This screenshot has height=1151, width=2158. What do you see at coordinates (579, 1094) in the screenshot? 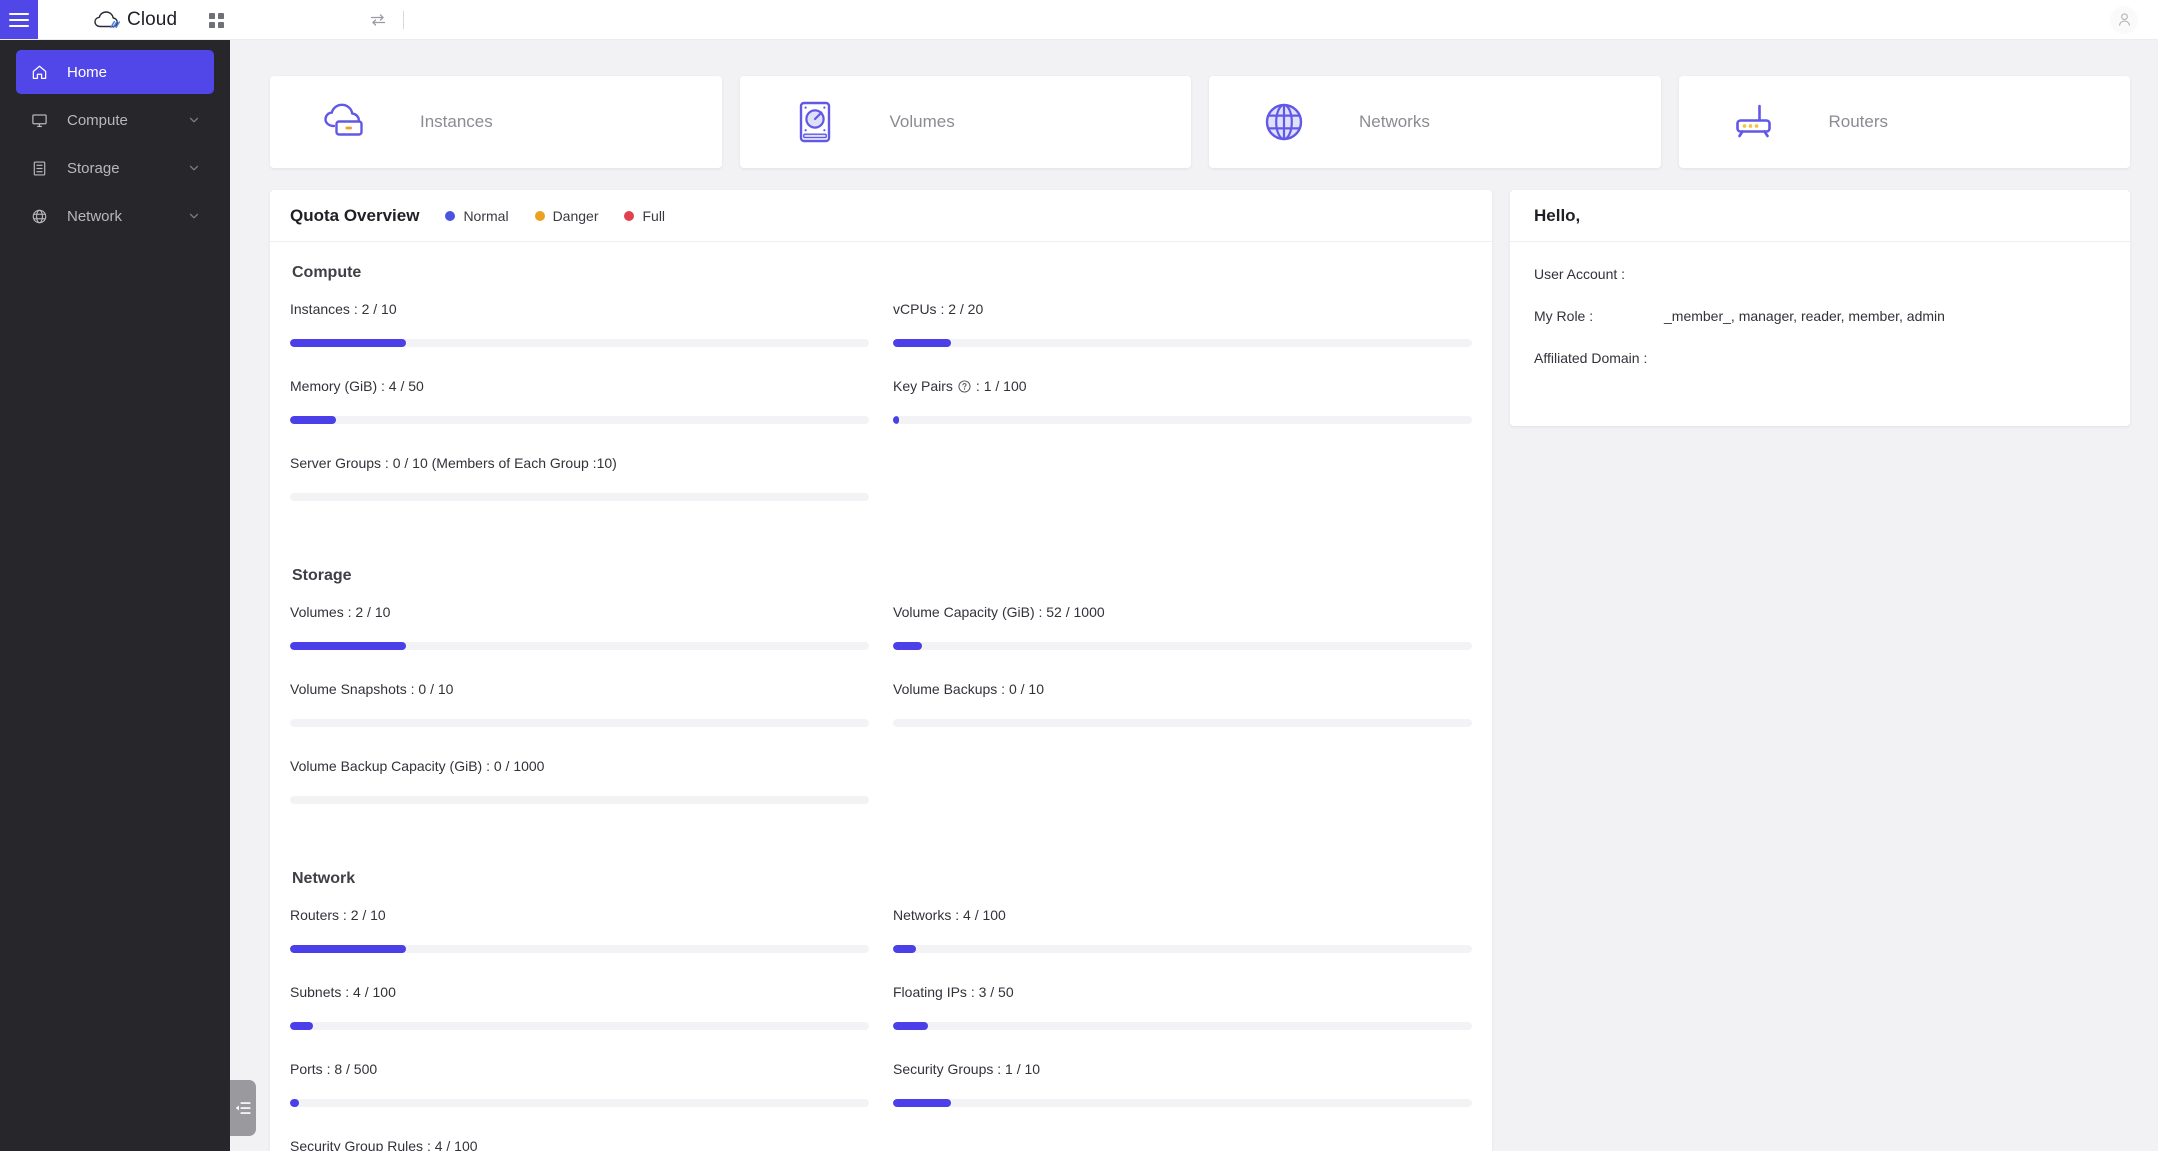
I see `quota-item: Ports : 8 / 500` at bounding box center [579, 1094].